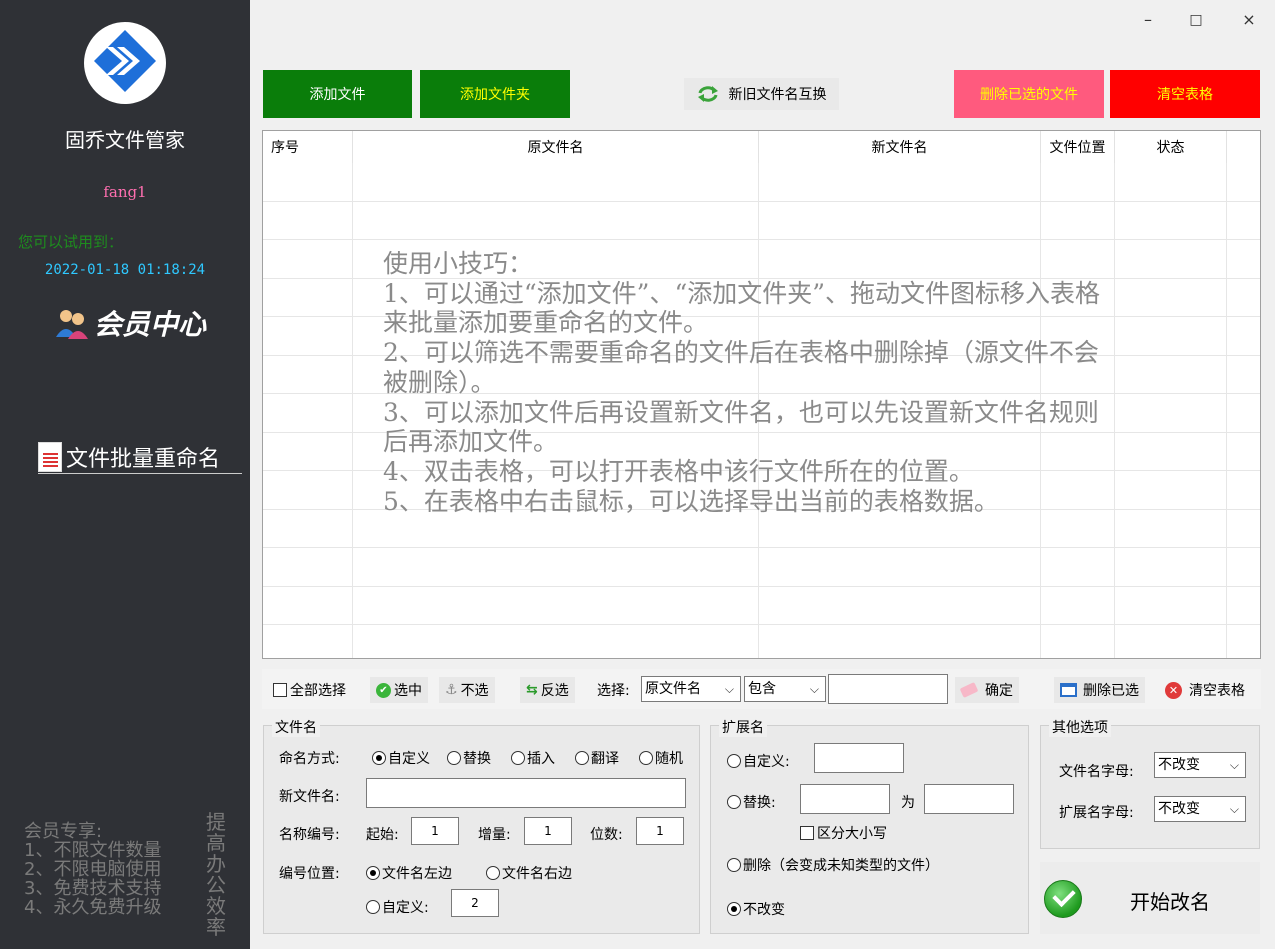 The width and height of the screenshot is (1275, 949). I want to click on menu-batch-rename: 文件批量重命名, so click(140, 457).